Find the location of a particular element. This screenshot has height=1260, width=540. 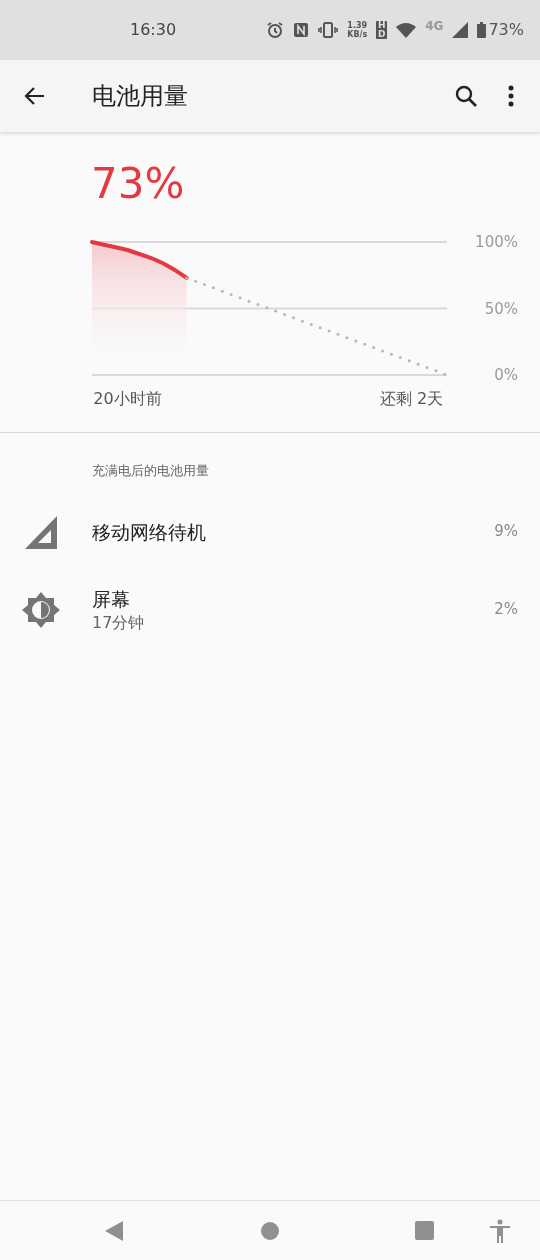

more-options-icon is located at coordinates (511, 96).